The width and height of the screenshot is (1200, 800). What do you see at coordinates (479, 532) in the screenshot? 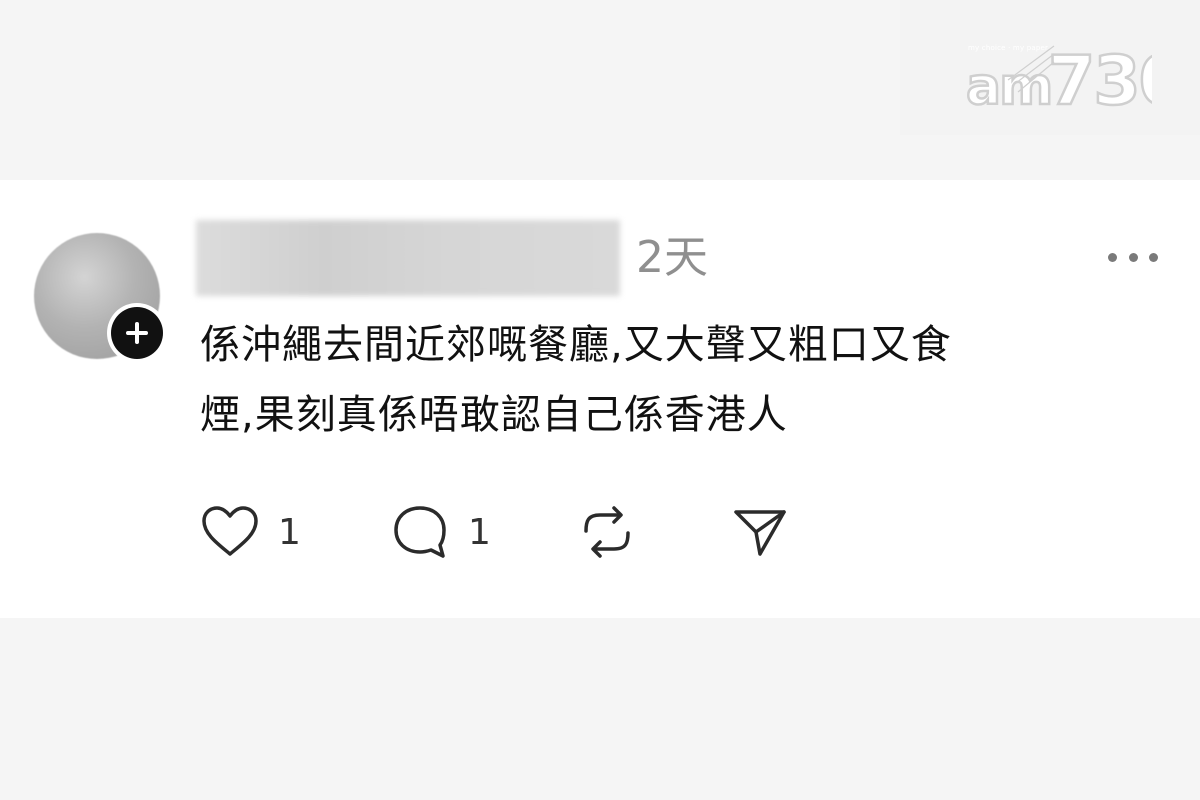
I see `reply-count: 1` at bounding box center [479, 532].